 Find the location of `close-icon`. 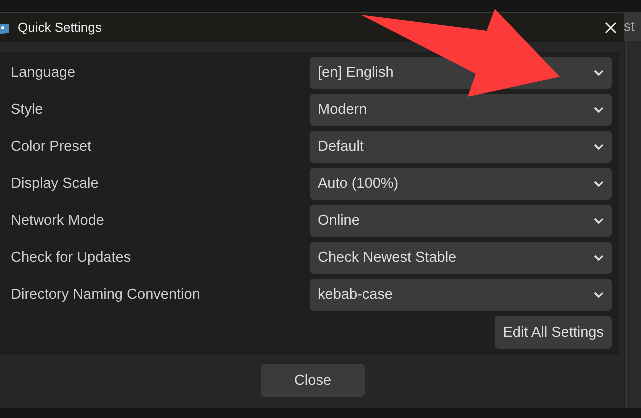

close-icon is located at coordinates (611, 28).